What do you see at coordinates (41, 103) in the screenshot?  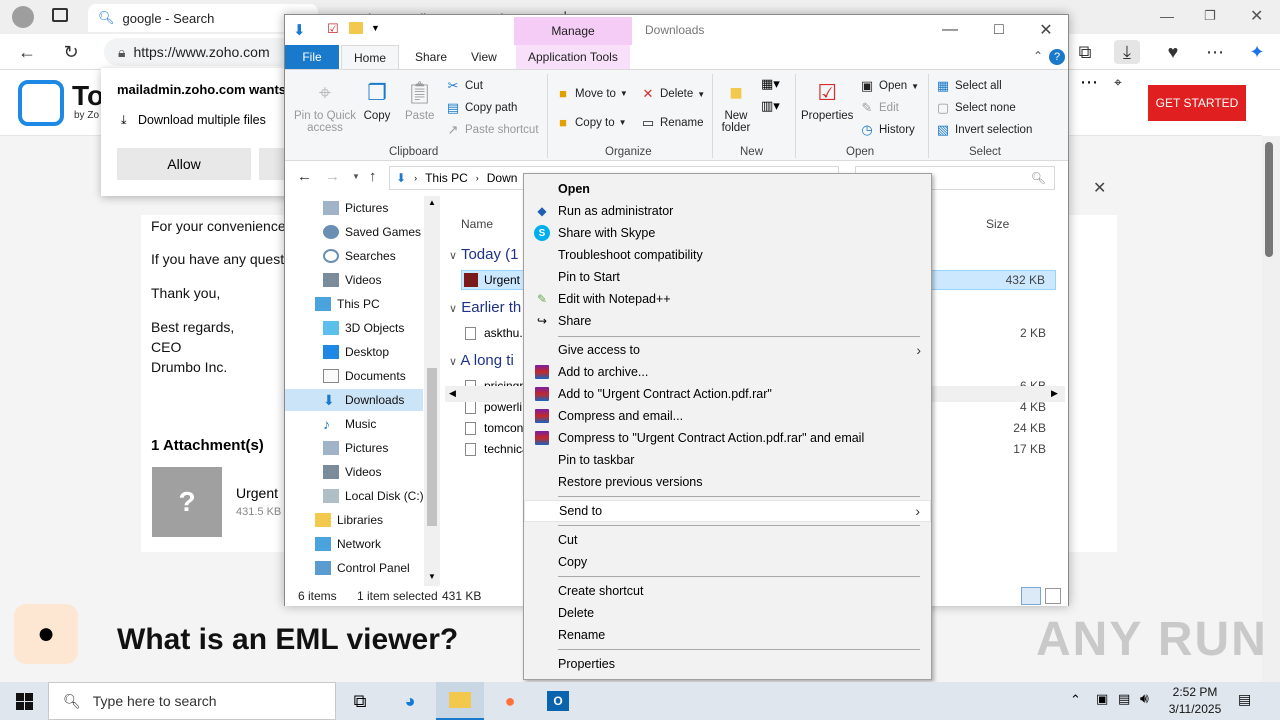 I see `site-logo-icon` at bounding box center [41, 103].